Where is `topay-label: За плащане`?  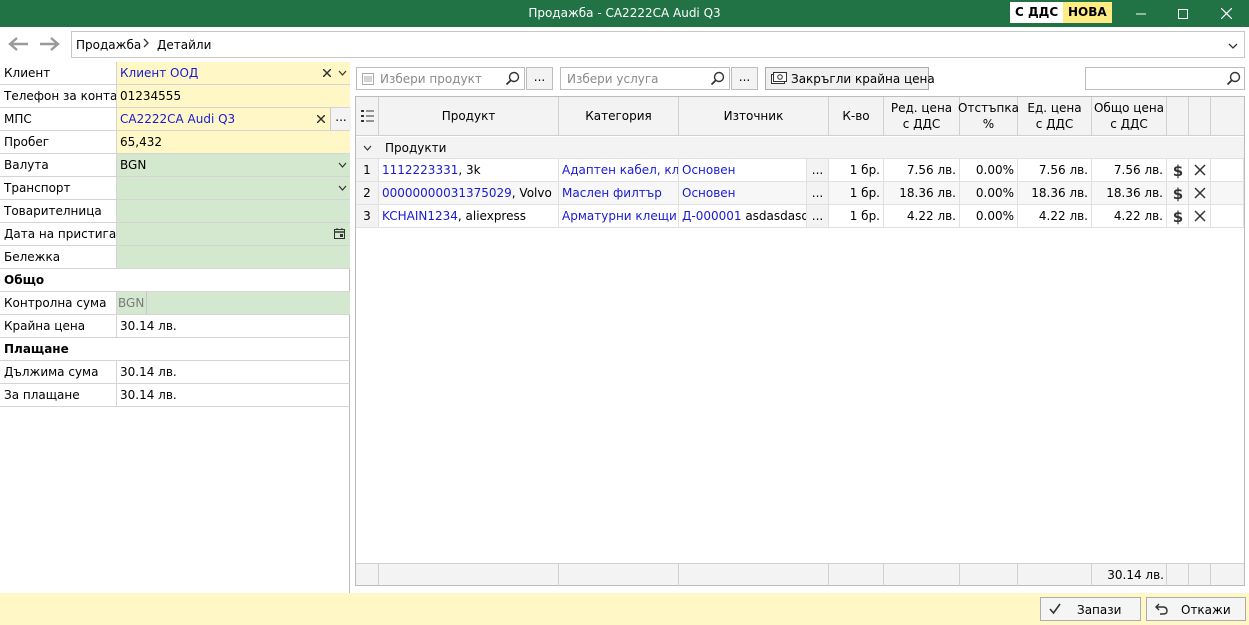
topay-label: За плащане is located at coordinates (42, 395).